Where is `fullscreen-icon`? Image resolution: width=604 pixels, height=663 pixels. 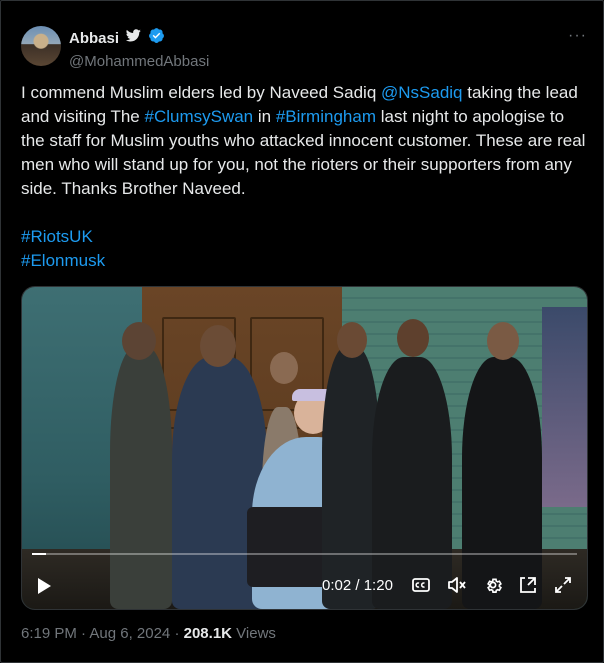
fullscreen-icon is located at coordinates (563, 587).